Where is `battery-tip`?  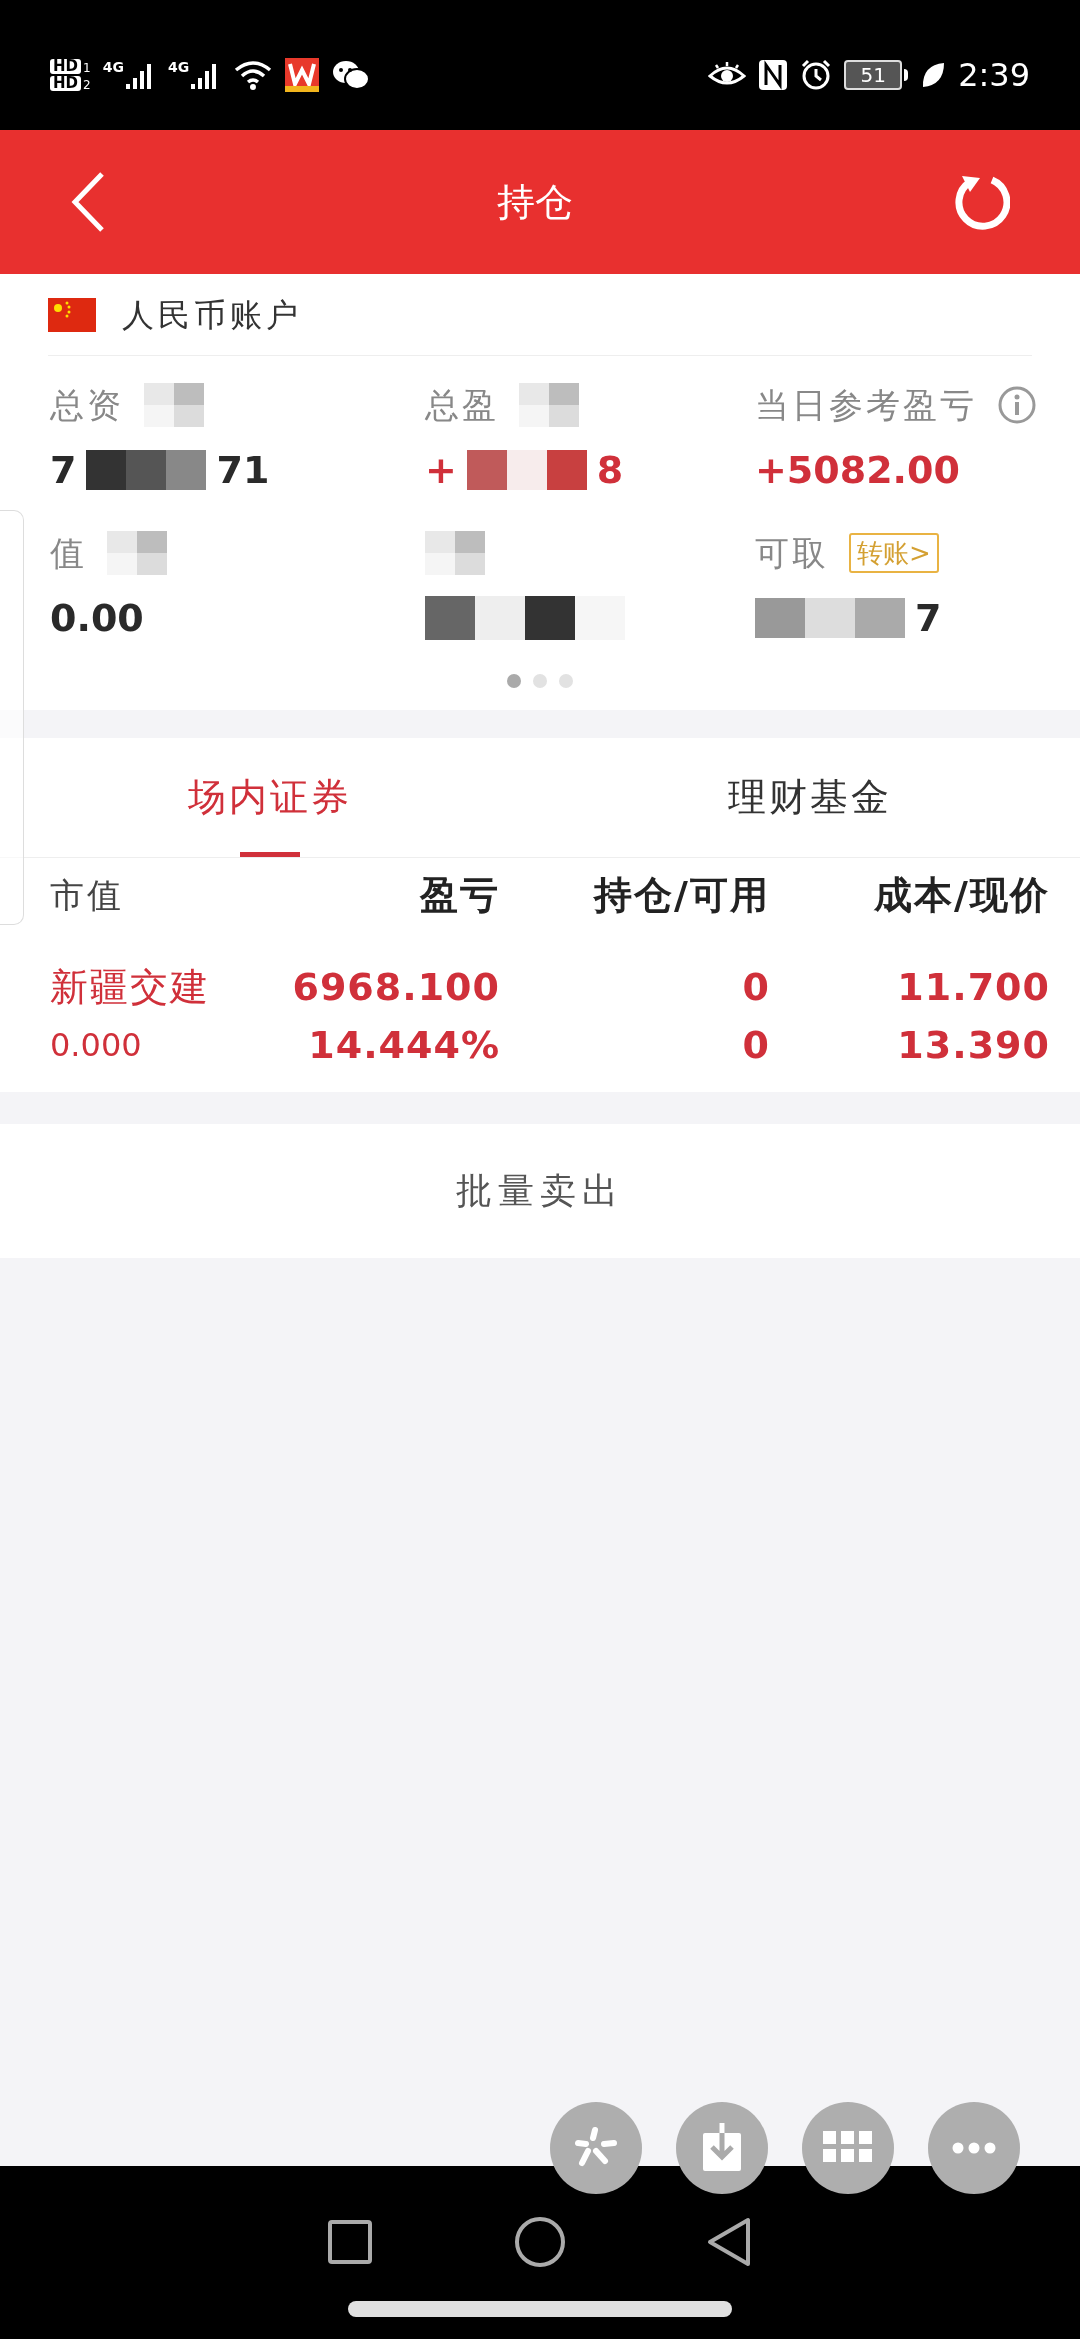
battery-tip is located at coordinates (906, 75).